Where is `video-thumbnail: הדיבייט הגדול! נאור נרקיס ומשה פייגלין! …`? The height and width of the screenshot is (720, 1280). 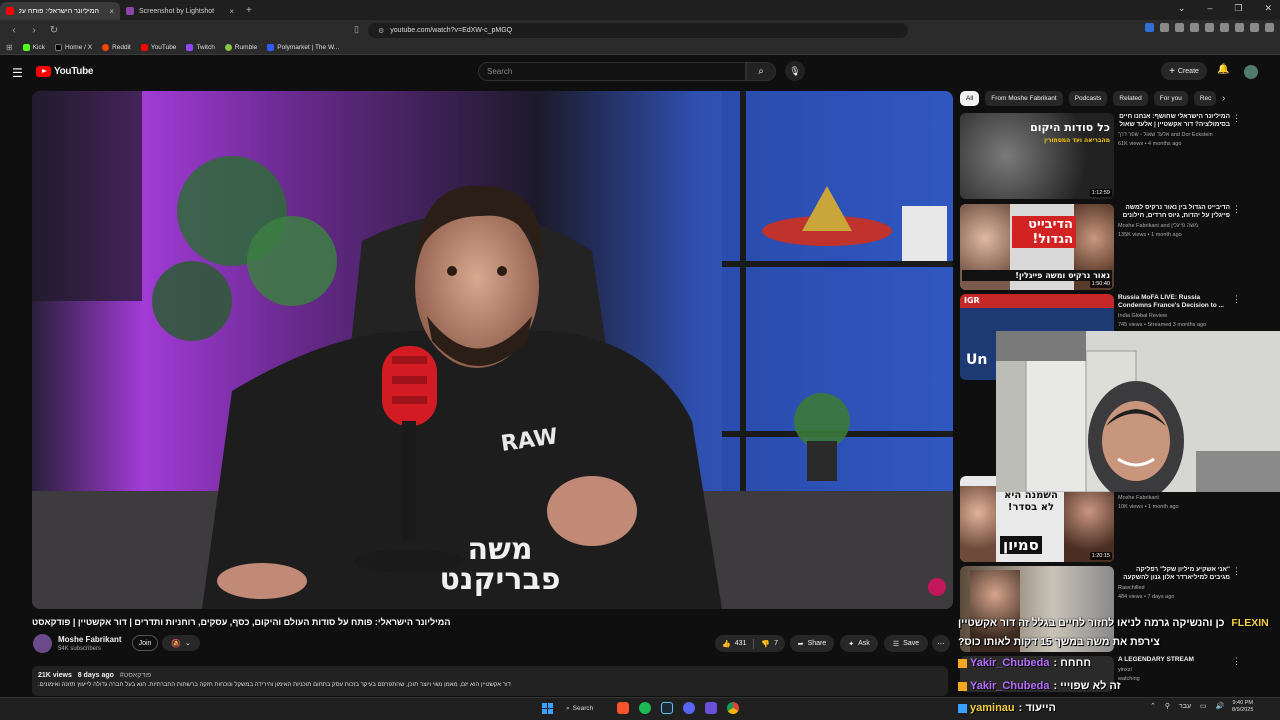 video-thumbnail: הדיבייט הגדול! נאור נרקיס ומשה פייגלין! … is located at coordinates (1037, 247).